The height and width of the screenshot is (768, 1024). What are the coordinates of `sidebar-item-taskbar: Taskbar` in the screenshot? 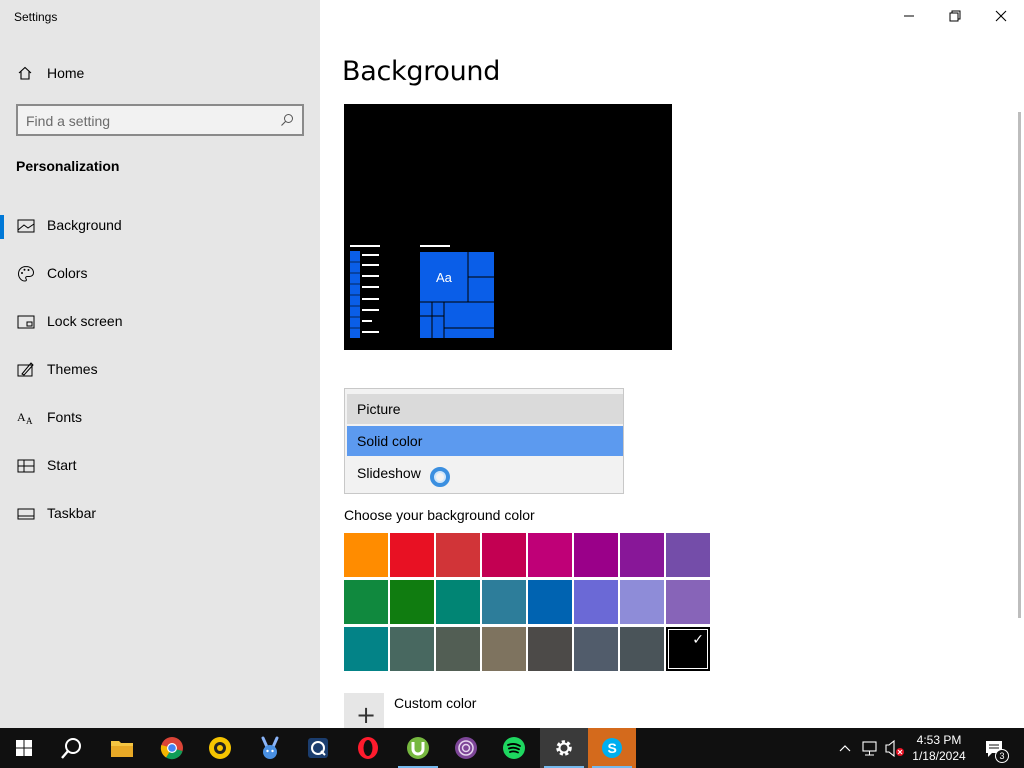 It's located at (160, 520).